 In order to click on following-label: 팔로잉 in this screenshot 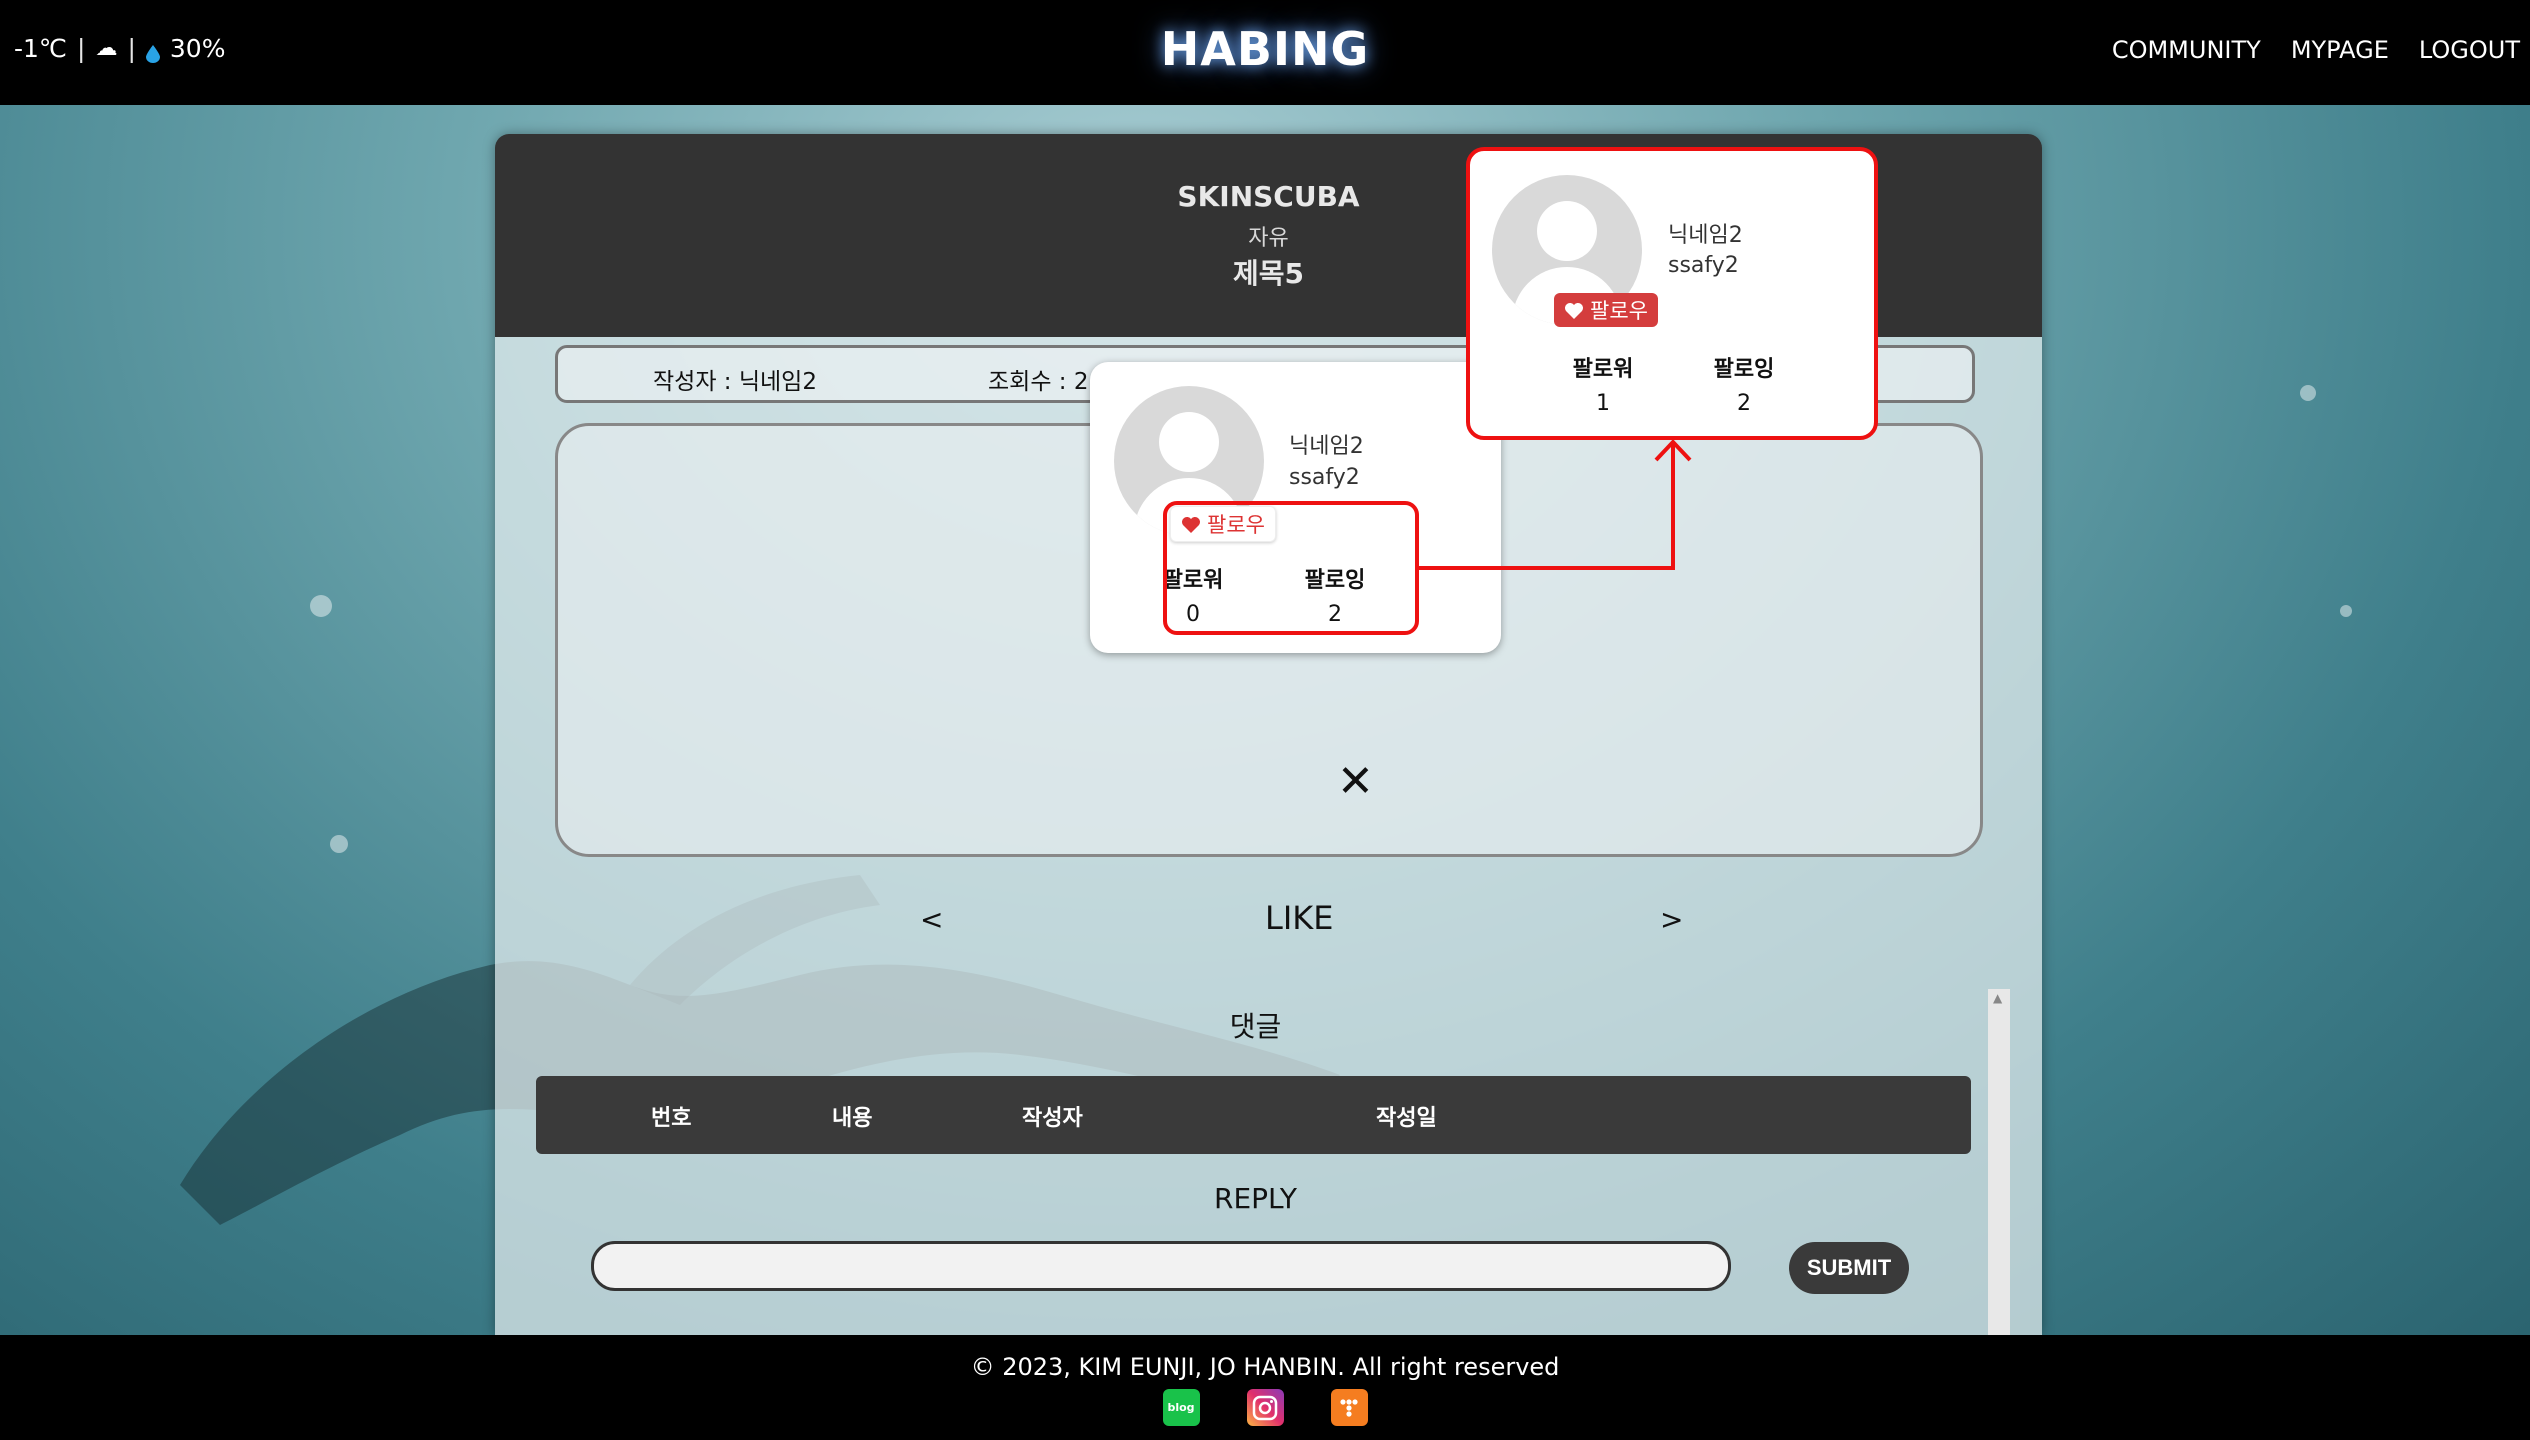, I will do `click(1744, 369)`.